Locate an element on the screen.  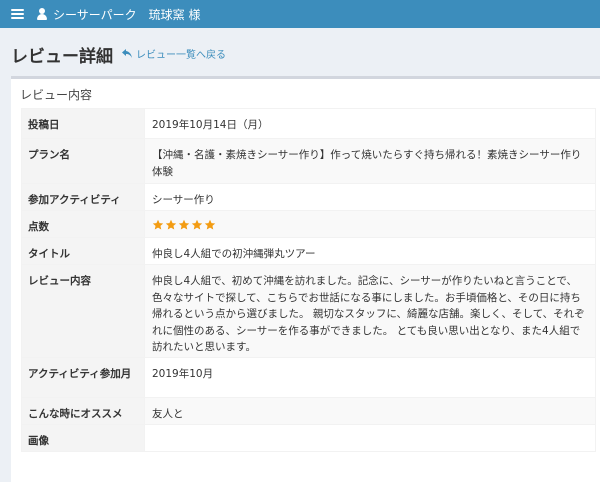
back-link-label: レビュー一覧へ戻る is located at coordinates (181, 53).